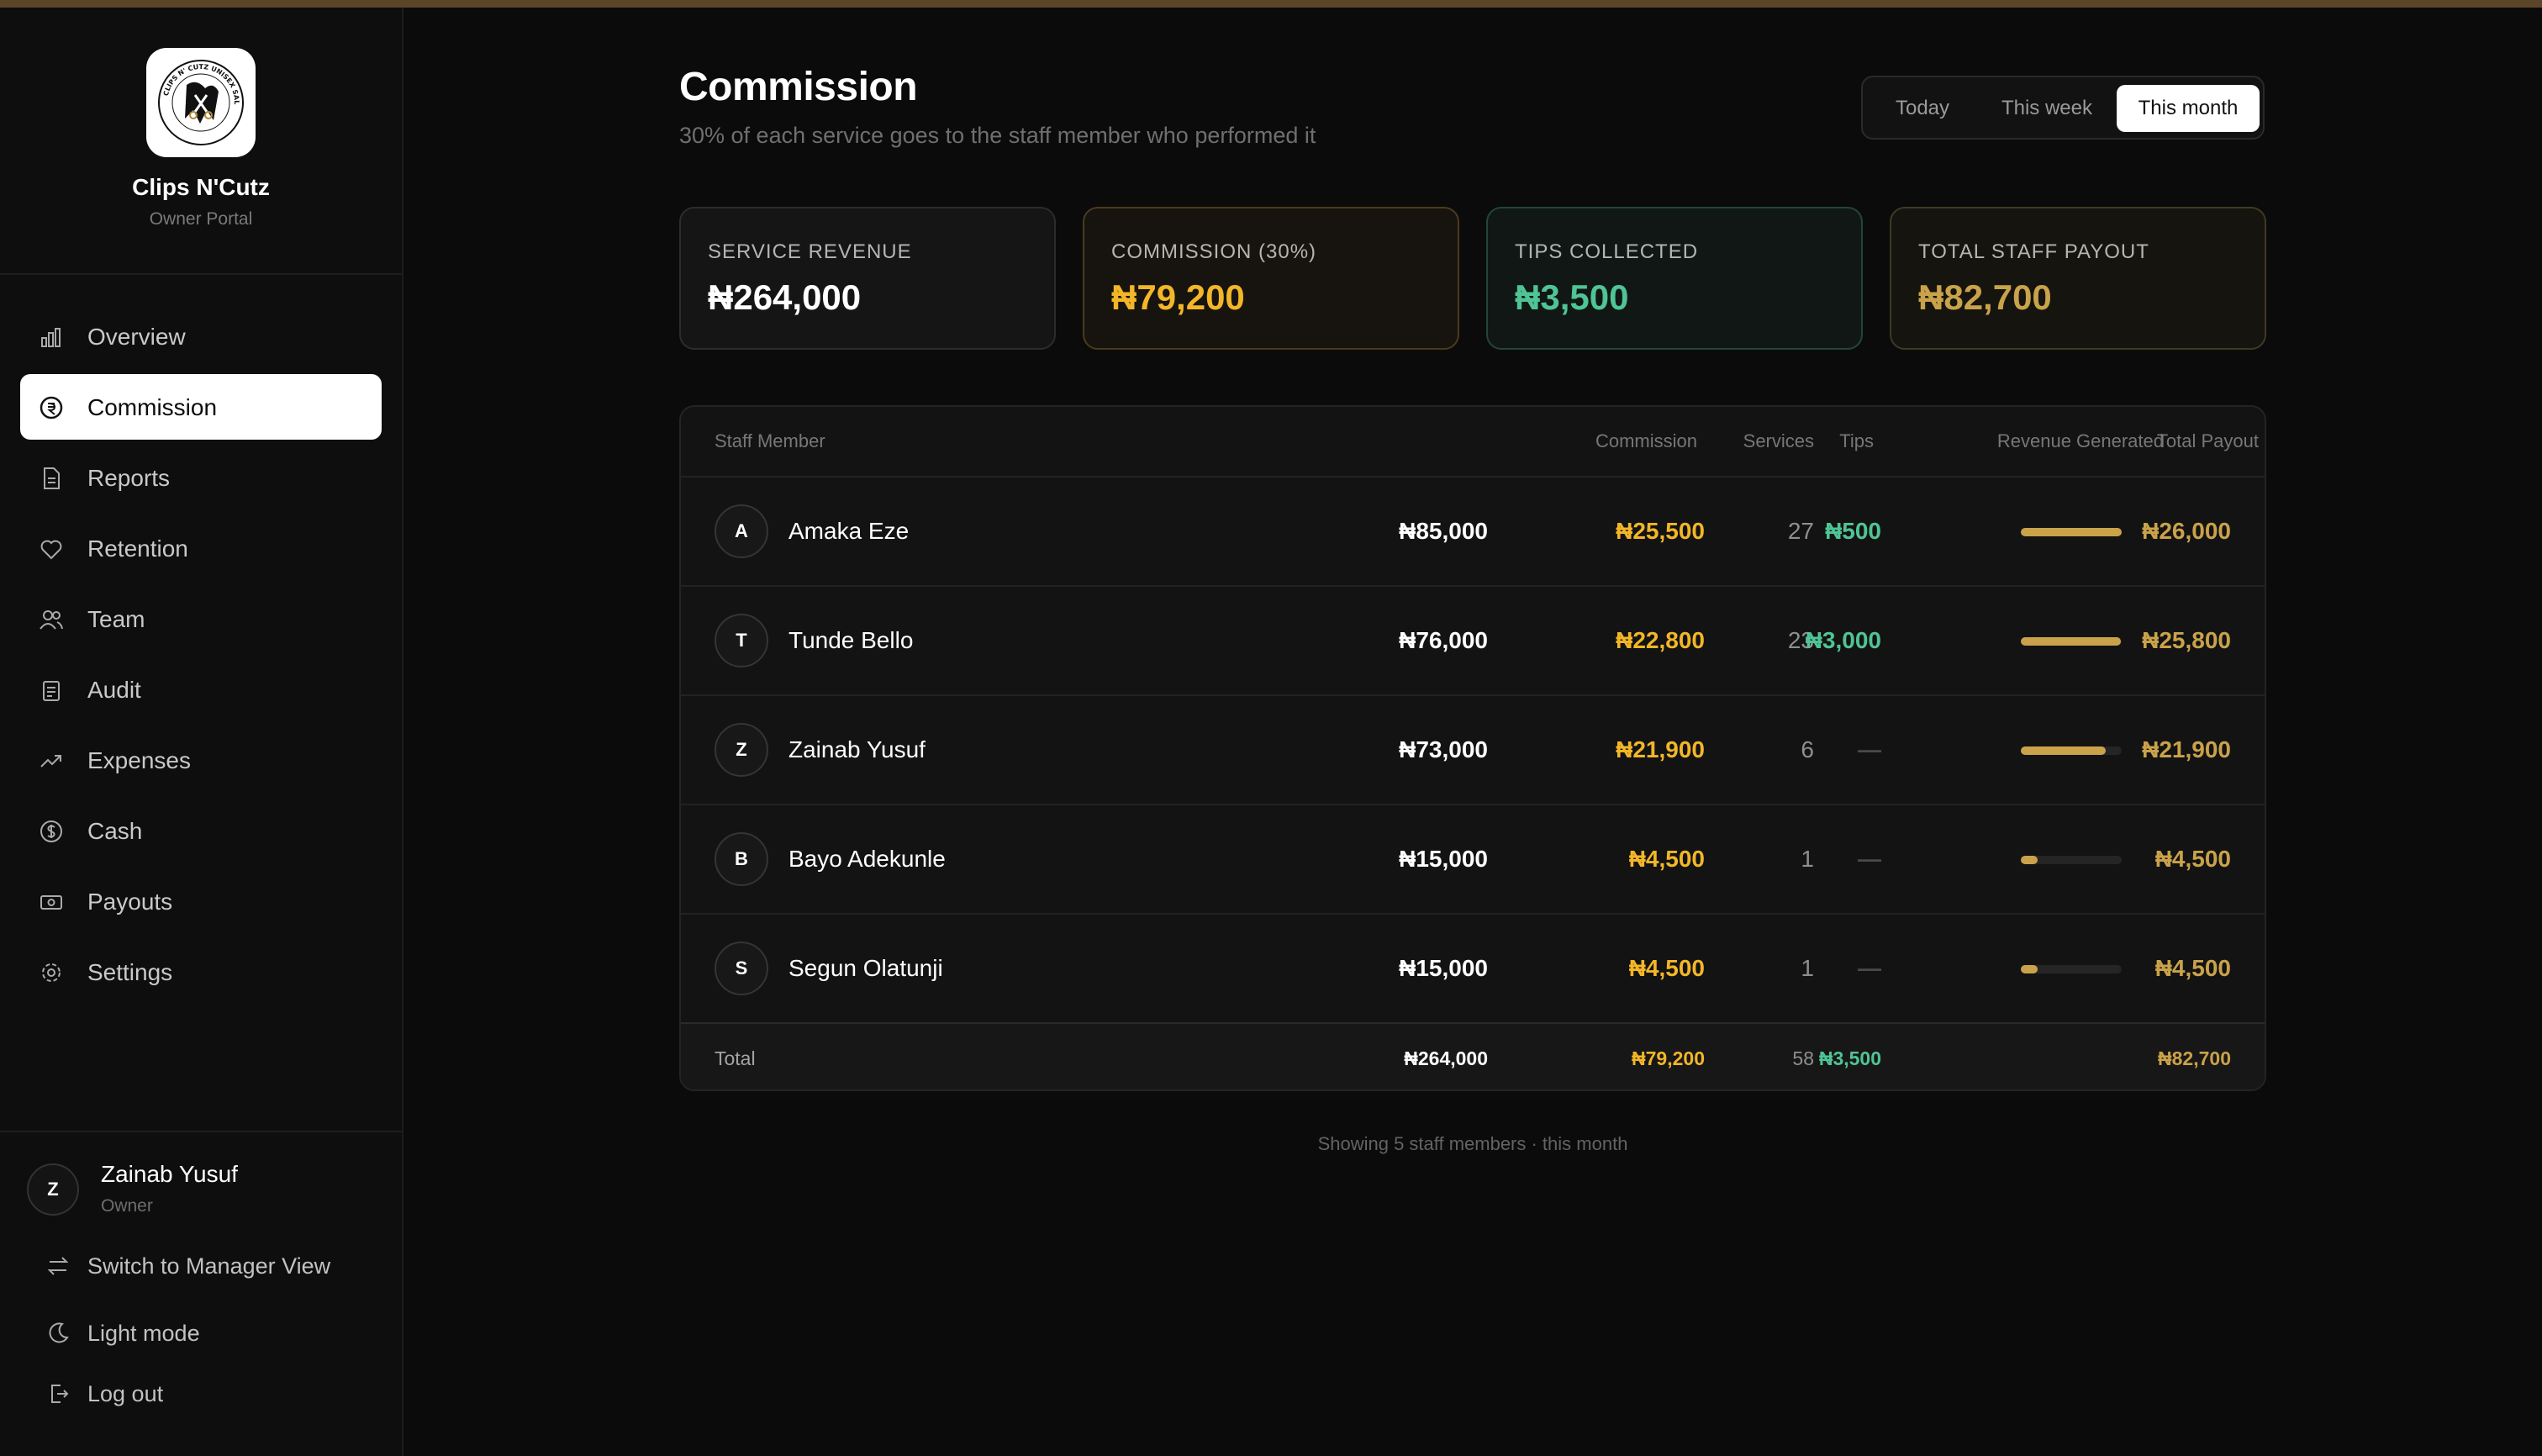 This screenshot has width=2542, height=1456. Describe the element at coordinates (201, 407) in the screenshot. I see `sidebar-item-commission: Commission` at that location.